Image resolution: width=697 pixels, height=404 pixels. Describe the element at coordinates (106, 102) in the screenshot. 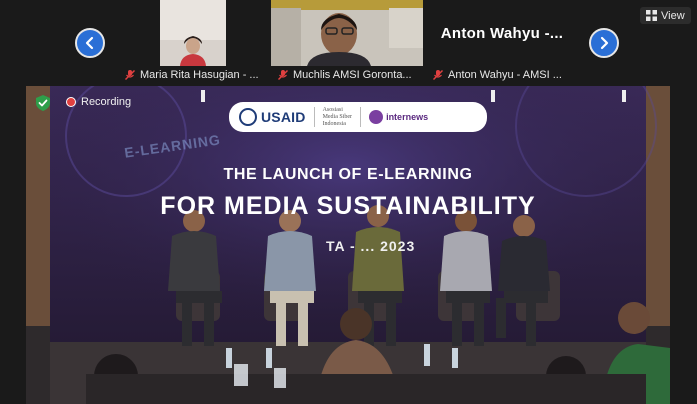

I see `recording-label: Recording` at that location.